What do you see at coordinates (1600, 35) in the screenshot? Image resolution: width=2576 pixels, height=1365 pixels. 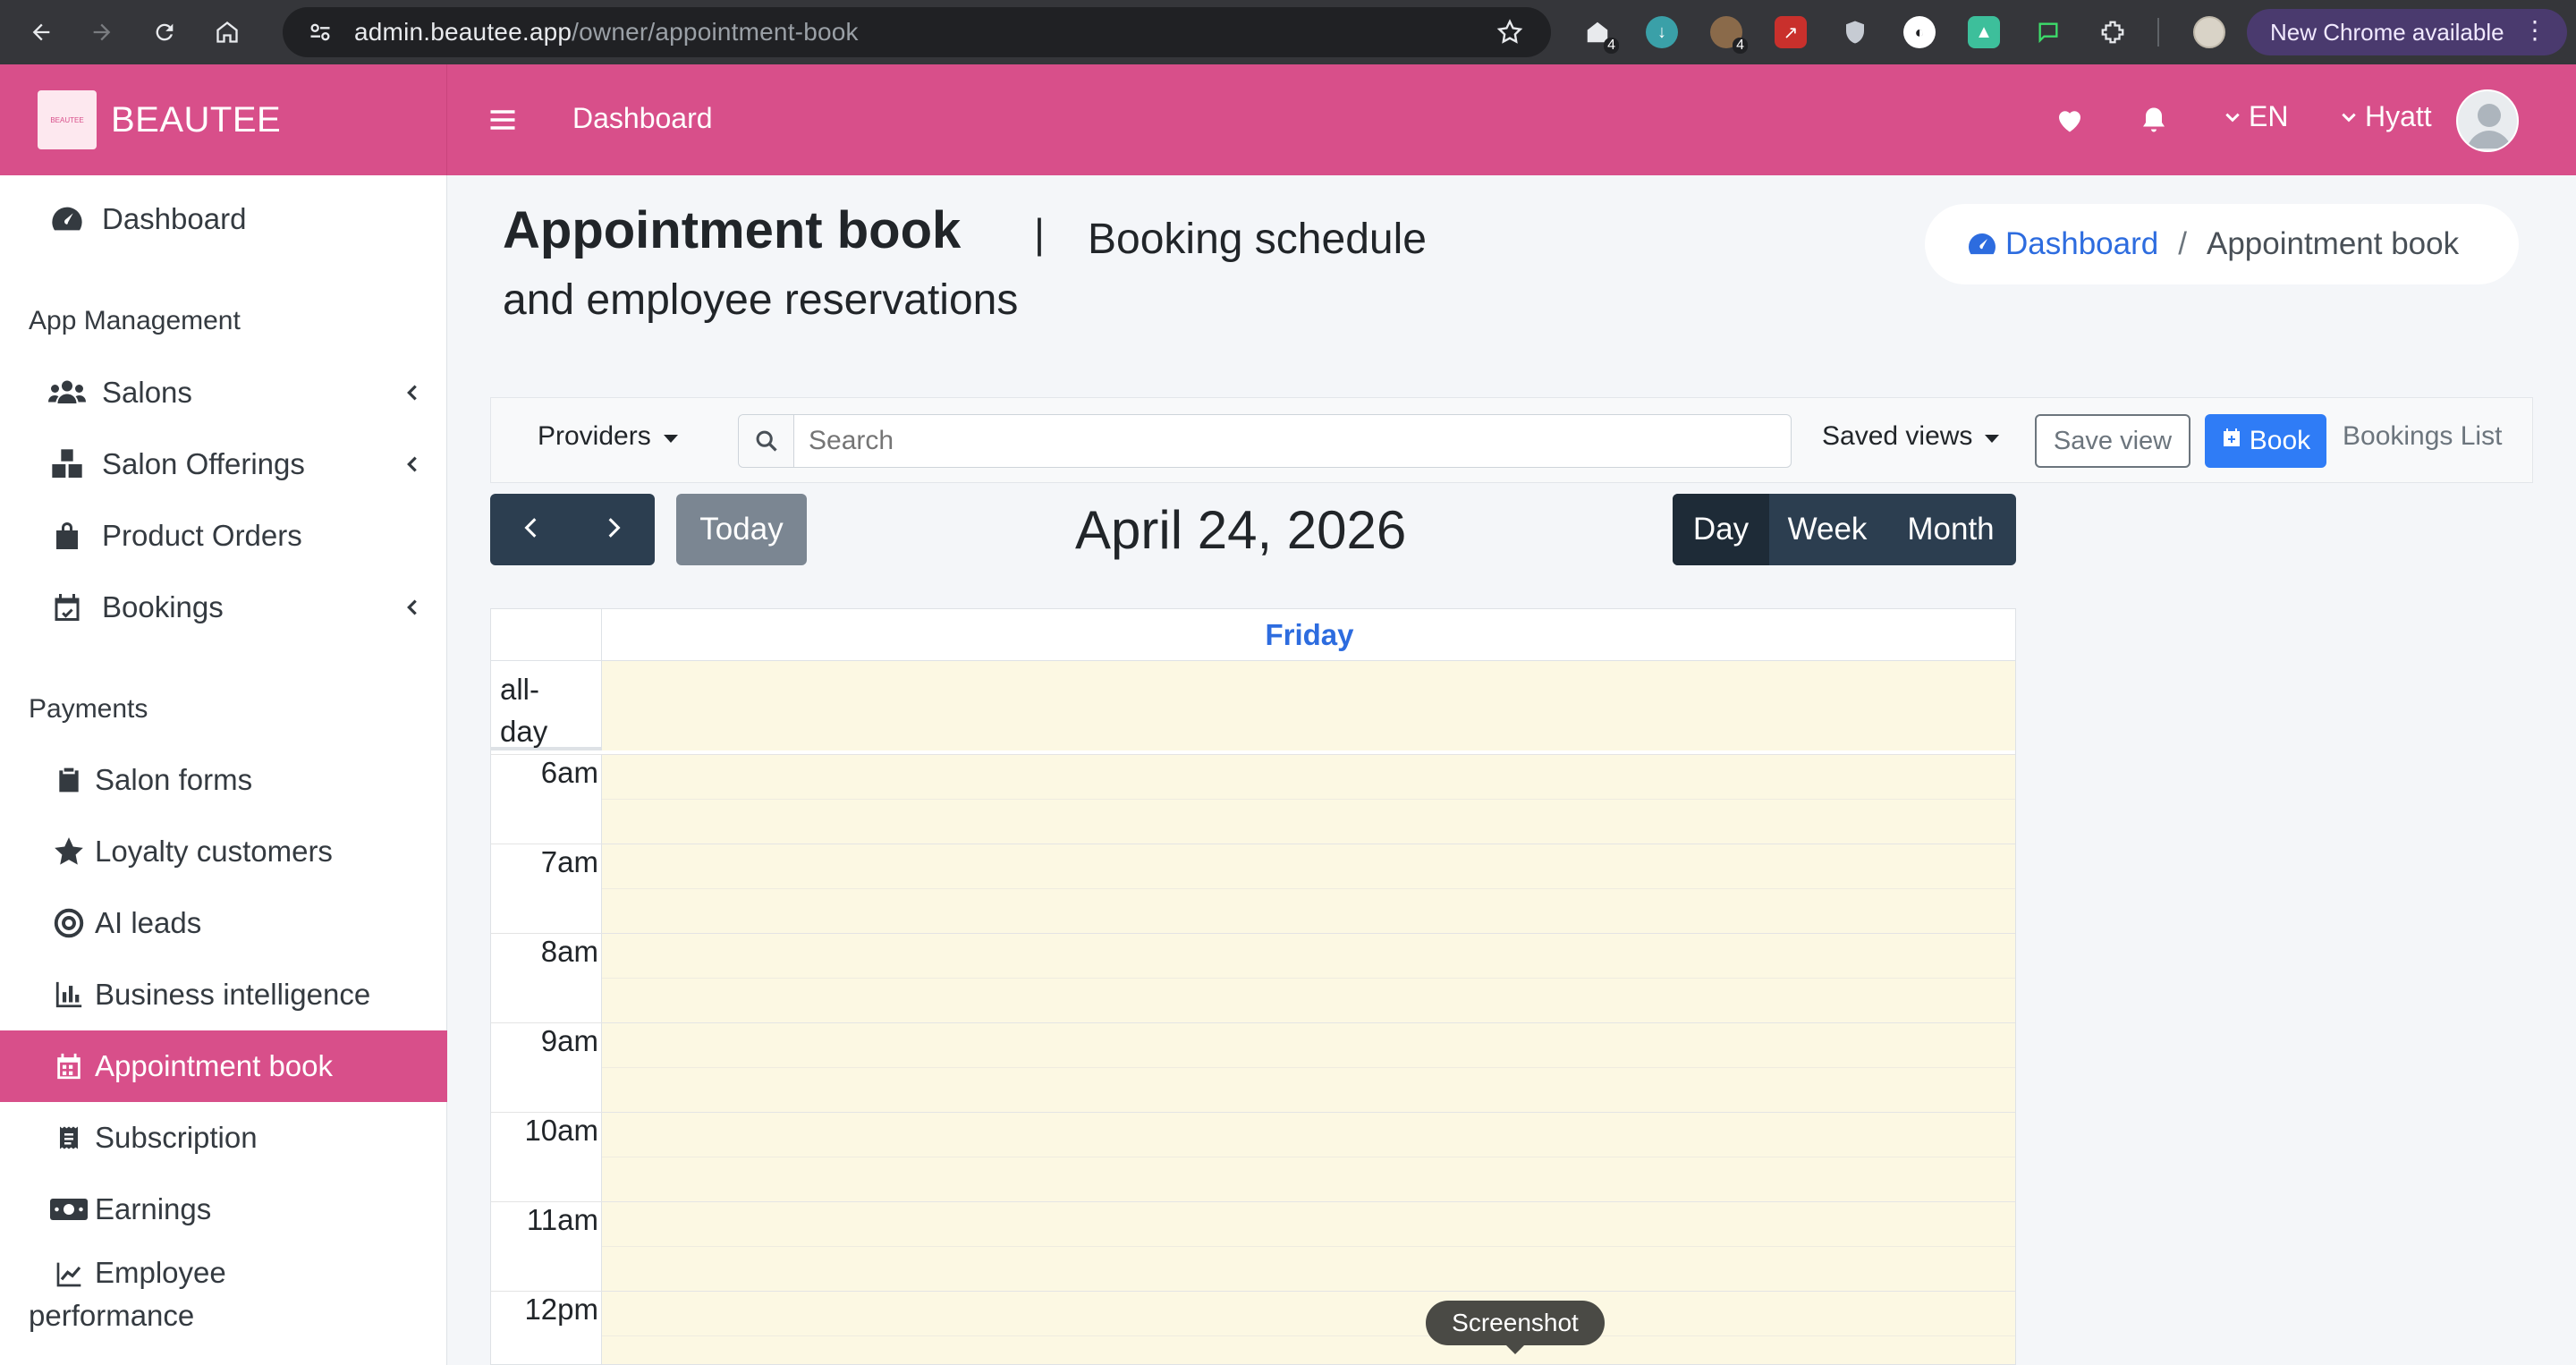 I see `extension-home-icon: 4` at bounding box center [1600, 35].